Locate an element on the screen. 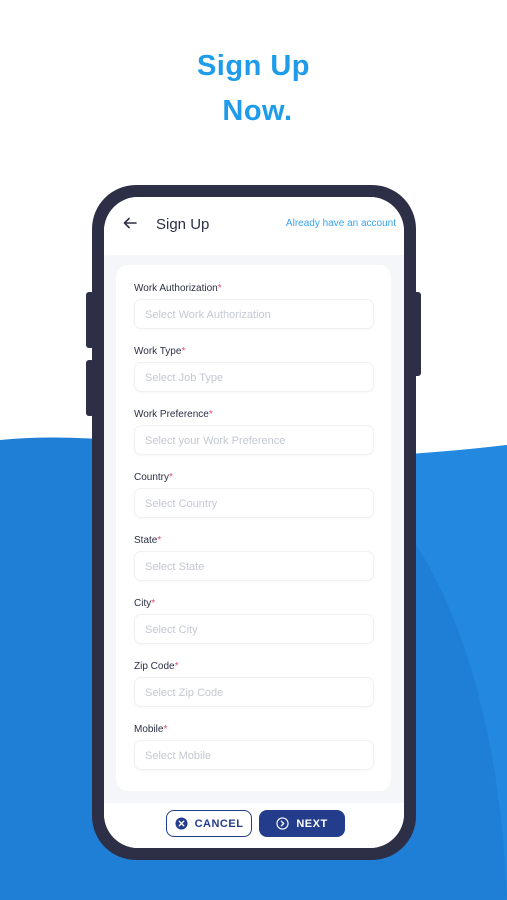  close-circle-icon is located at coordinates (181, 823).